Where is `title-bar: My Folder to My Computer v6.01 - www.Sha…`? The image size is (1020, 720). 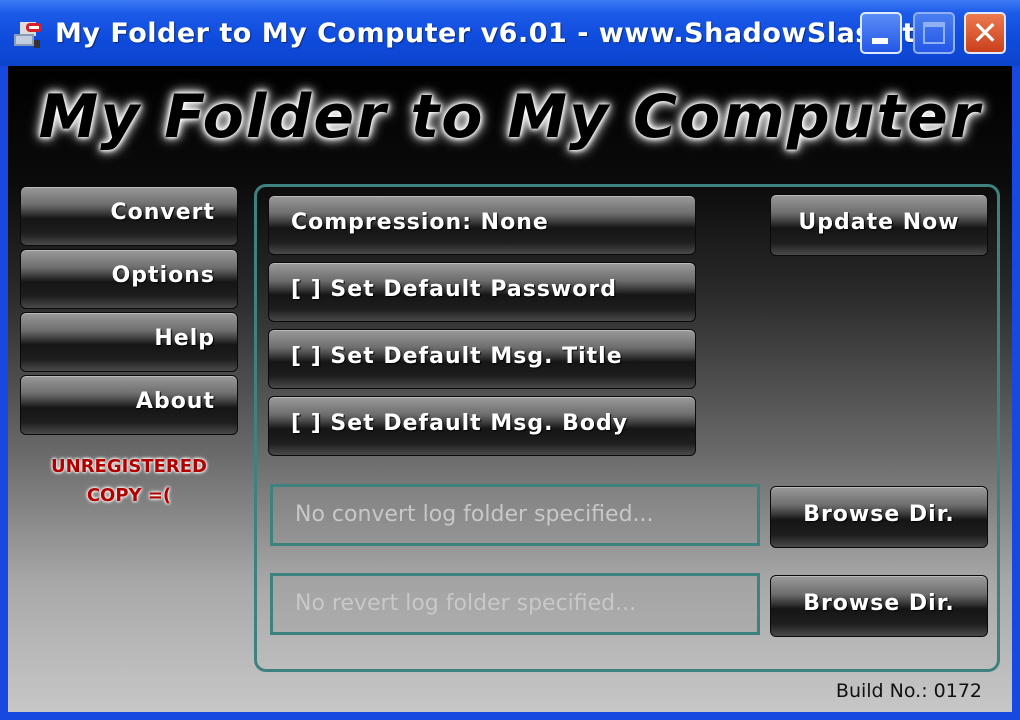
title-bar: My Folder to My Computer v6.01 - www.Sha… is located at coordinates (510, 33).